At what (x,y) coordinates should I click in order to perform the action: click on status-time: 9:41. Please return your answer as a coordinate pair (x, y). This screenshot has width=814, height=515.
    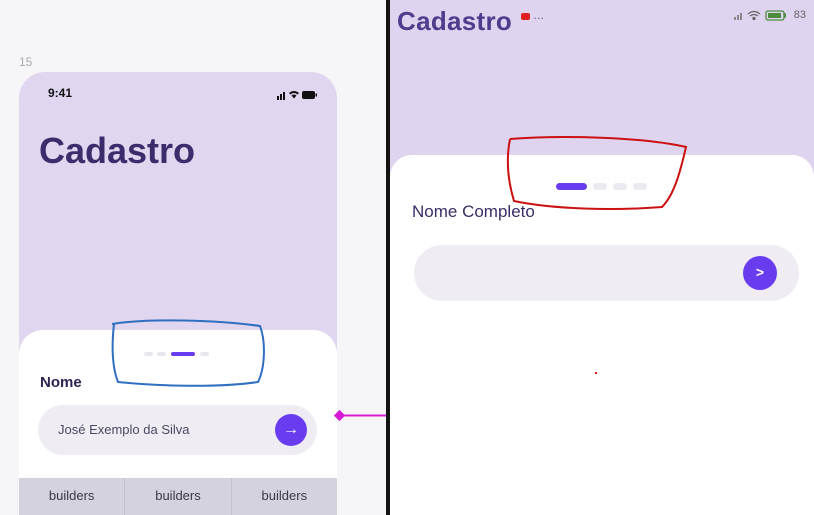
    Looking at the image, I should click on (60, 93).